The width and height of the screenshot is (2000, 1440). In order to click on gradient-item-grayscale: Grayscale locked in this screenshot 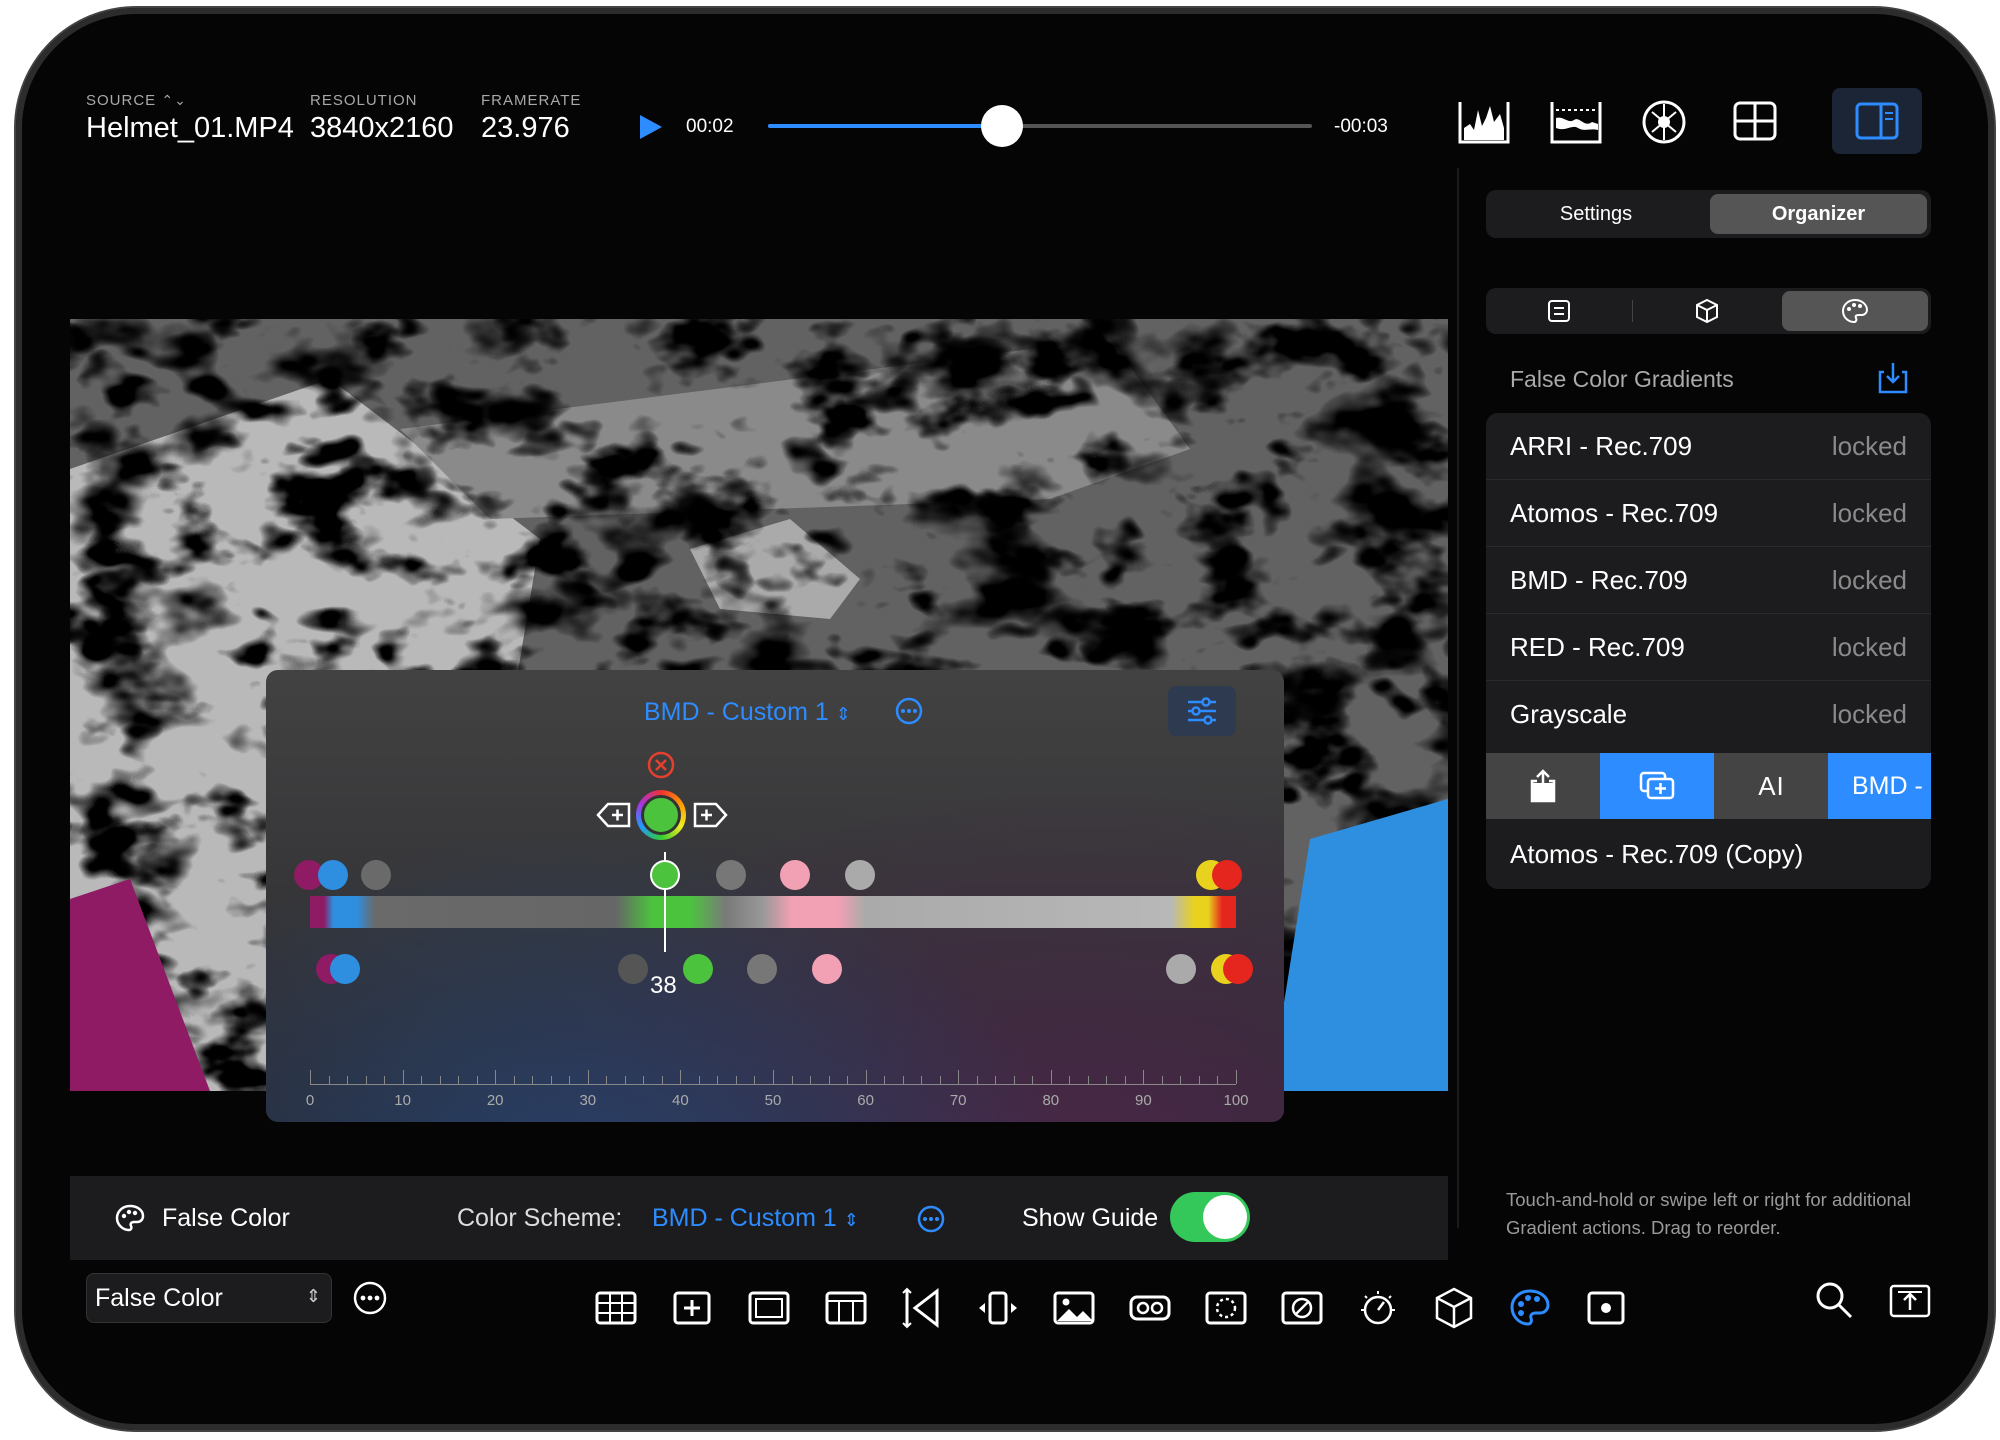, I will do `click(1708, 714)`.